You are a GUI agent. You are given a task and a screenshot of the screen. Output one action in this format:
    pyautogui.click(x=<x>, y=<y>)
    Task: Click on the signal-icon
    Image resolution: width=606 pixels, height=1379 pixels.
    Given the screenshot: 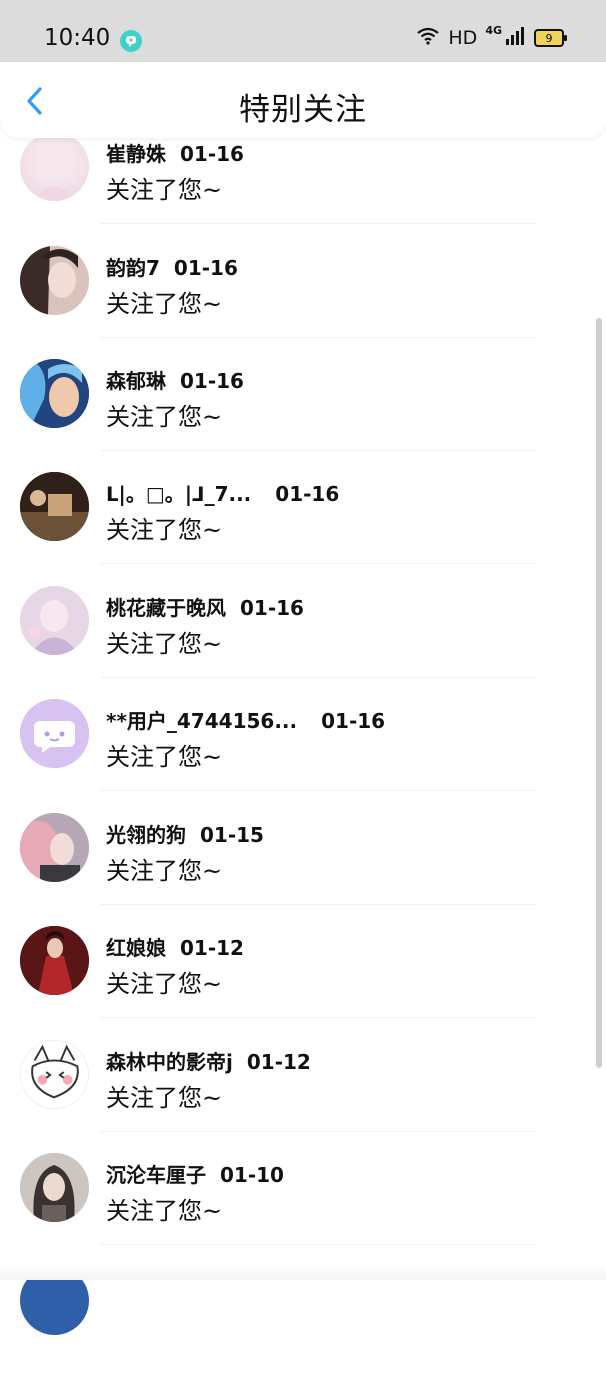 What is the action you would take?
    pyautogui.click(x=516, y=38)
    